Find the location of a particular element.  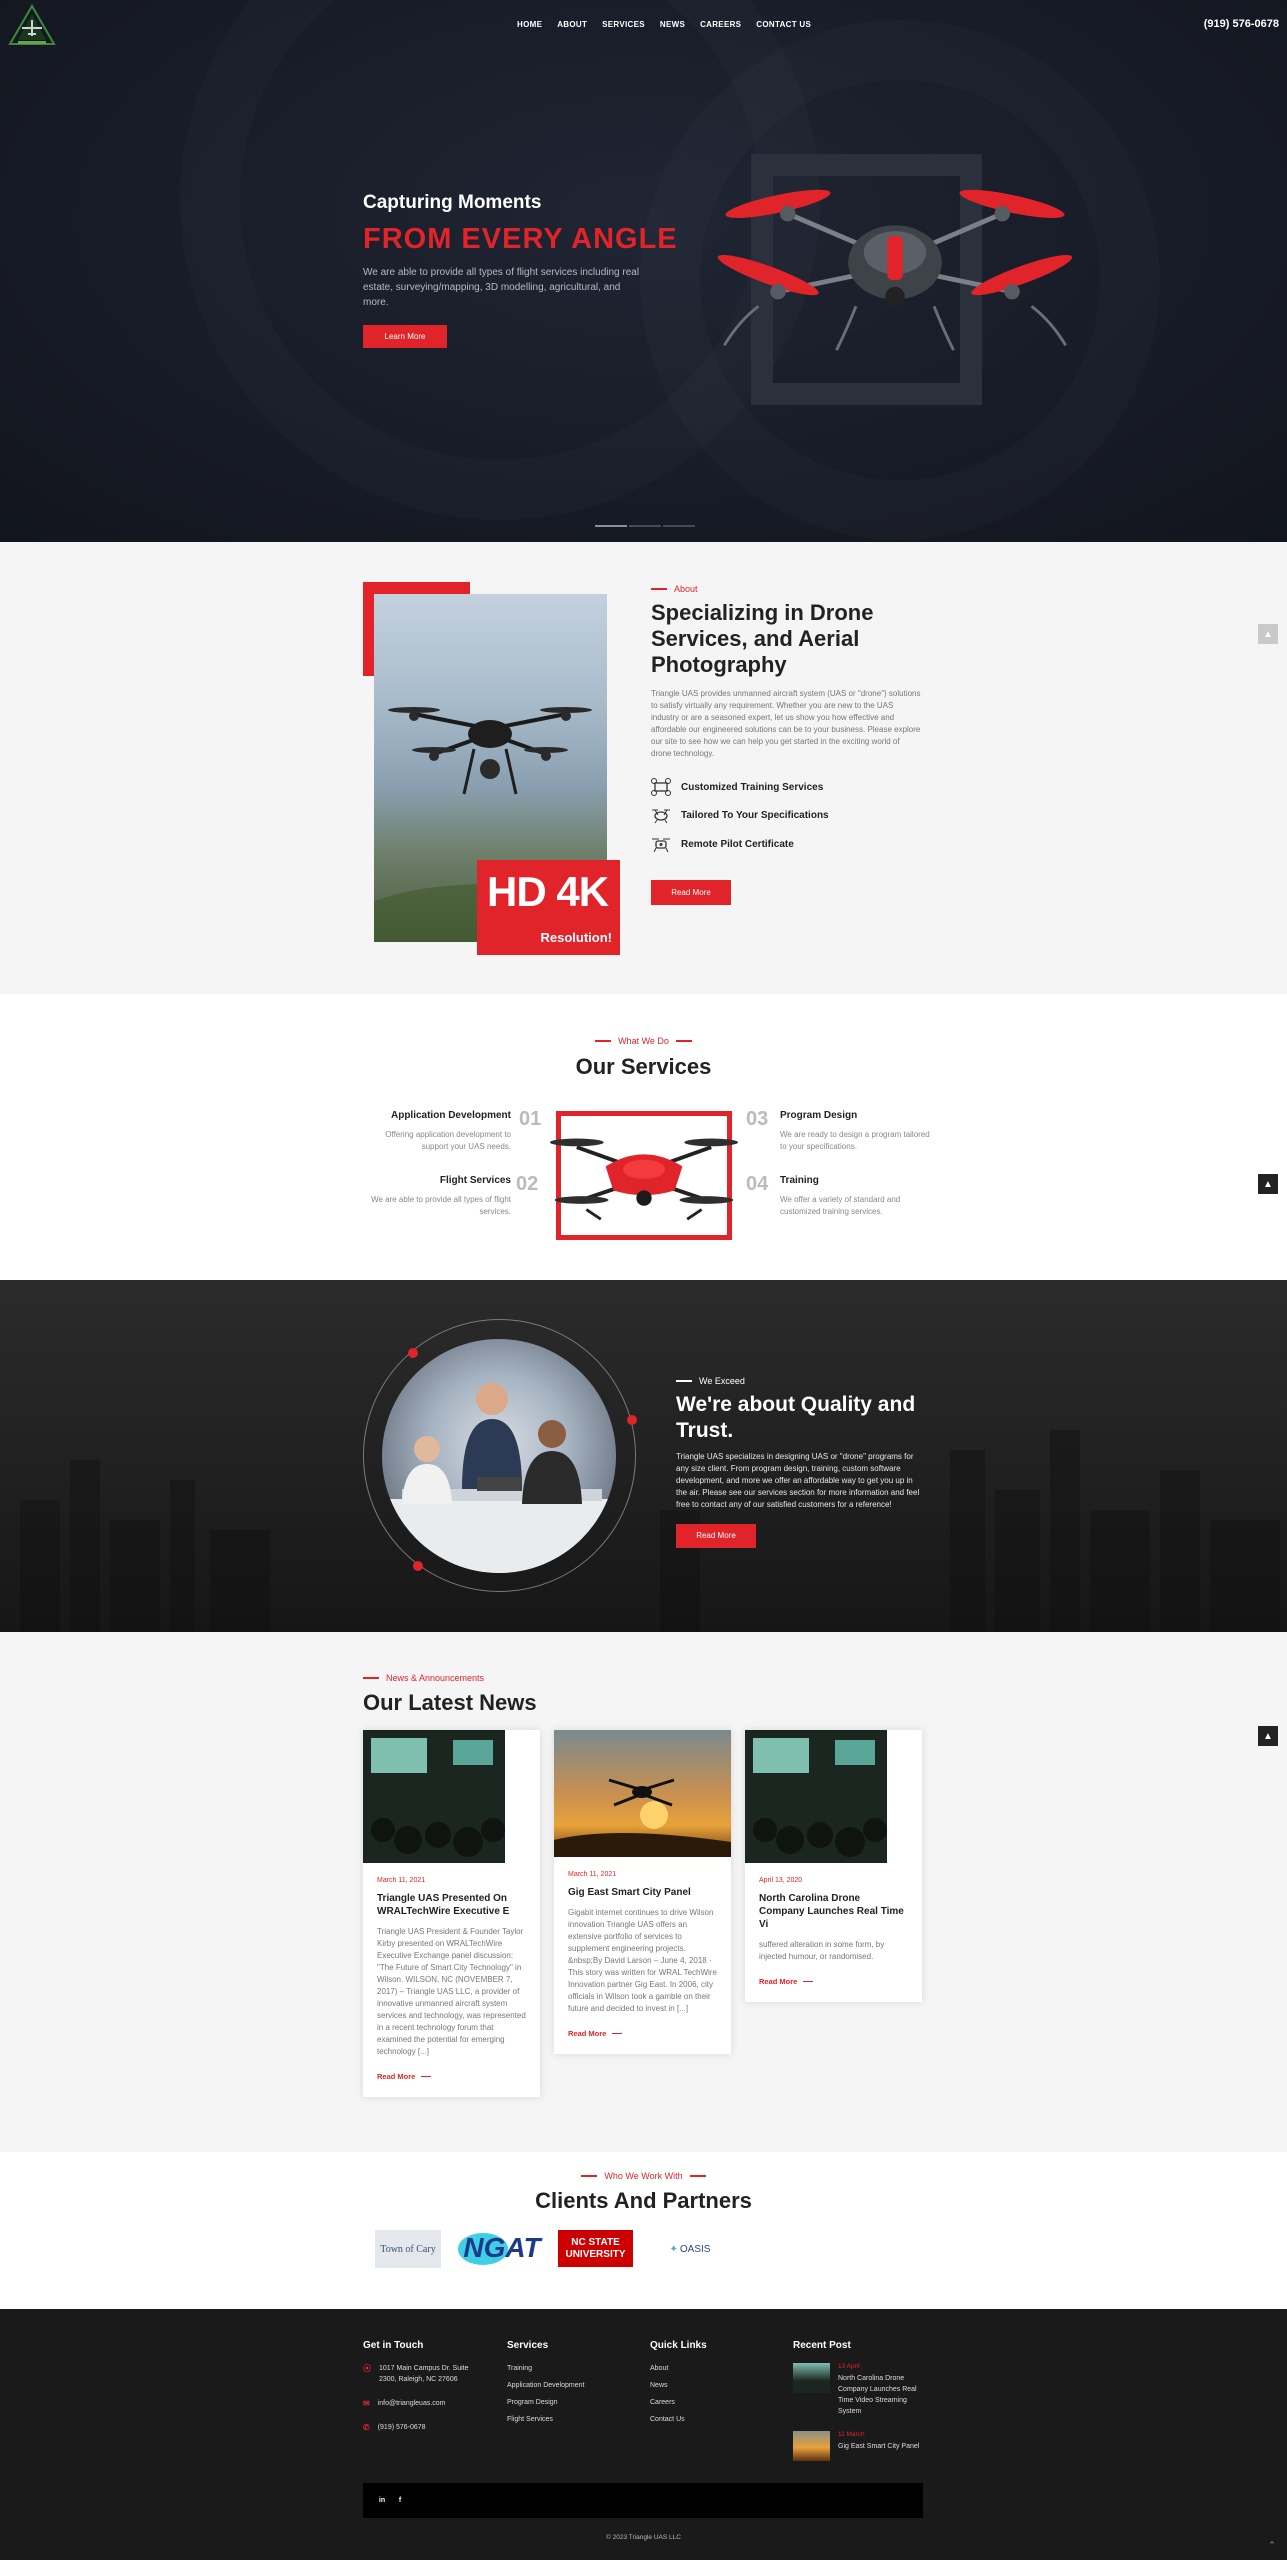

about-read-more-button: Read More is located at coordinates (691, 892).